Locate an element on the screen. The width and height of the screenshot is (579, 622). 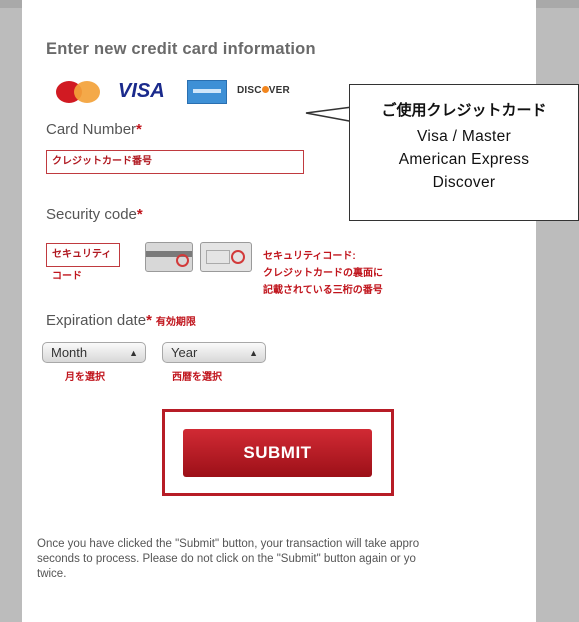
year-select: Year ▲︎ is located at coordinates (214, 352).